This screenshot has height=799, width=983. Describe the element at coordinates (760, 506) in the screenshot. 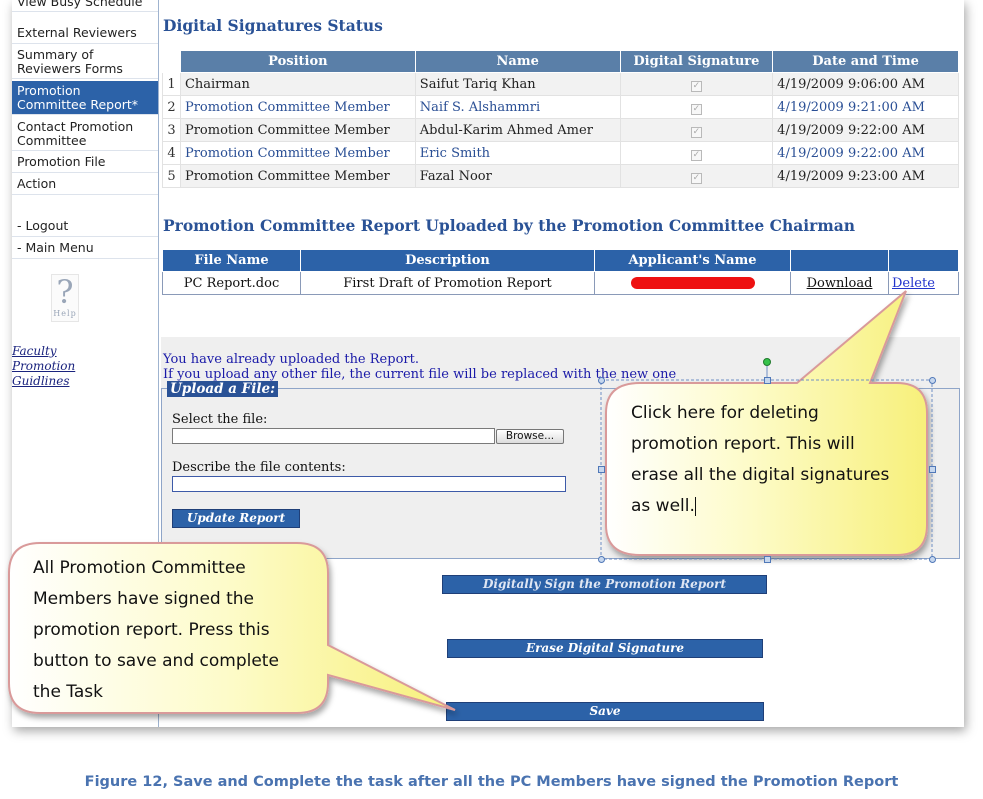

I see `callout-line: as well.` at that location.